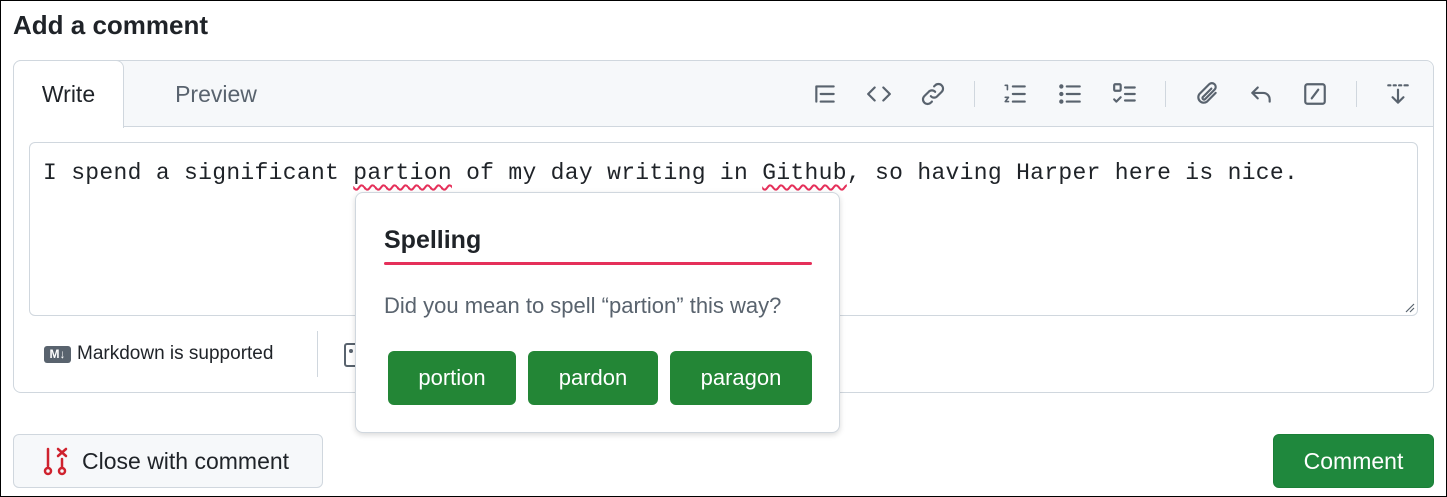  Describe the element at coordinates (402, 173) in the screenshot. I see `misspelled-word-partion: partion` at that location.